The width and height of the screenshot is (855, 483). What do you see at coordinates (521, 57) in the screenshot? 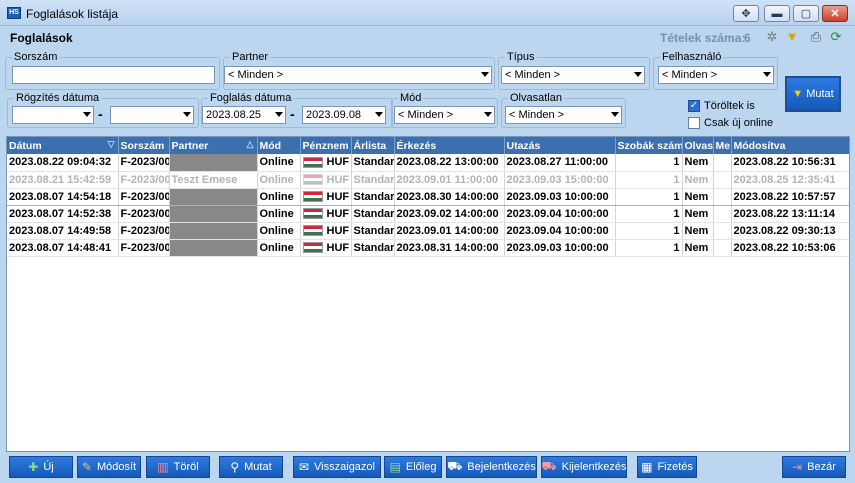
I see `tipus-label: Típus` at bounding box center [521, 57].